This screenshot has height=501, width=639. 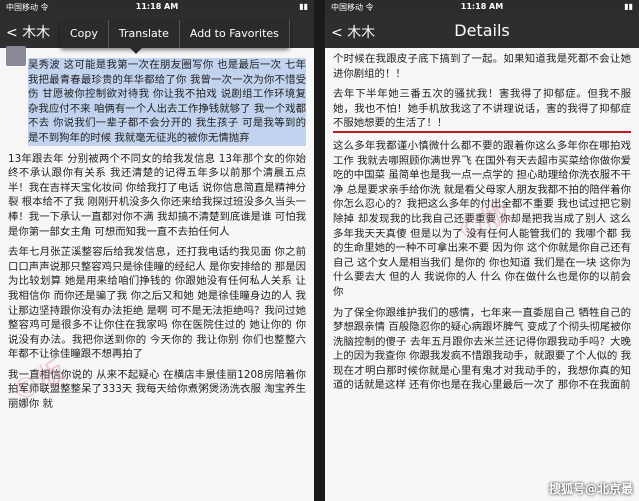 What do you see at coordinates (144, 34) in the screenshot?
I see `translate-menu-item: Translate` at bounding box center [144, 34].